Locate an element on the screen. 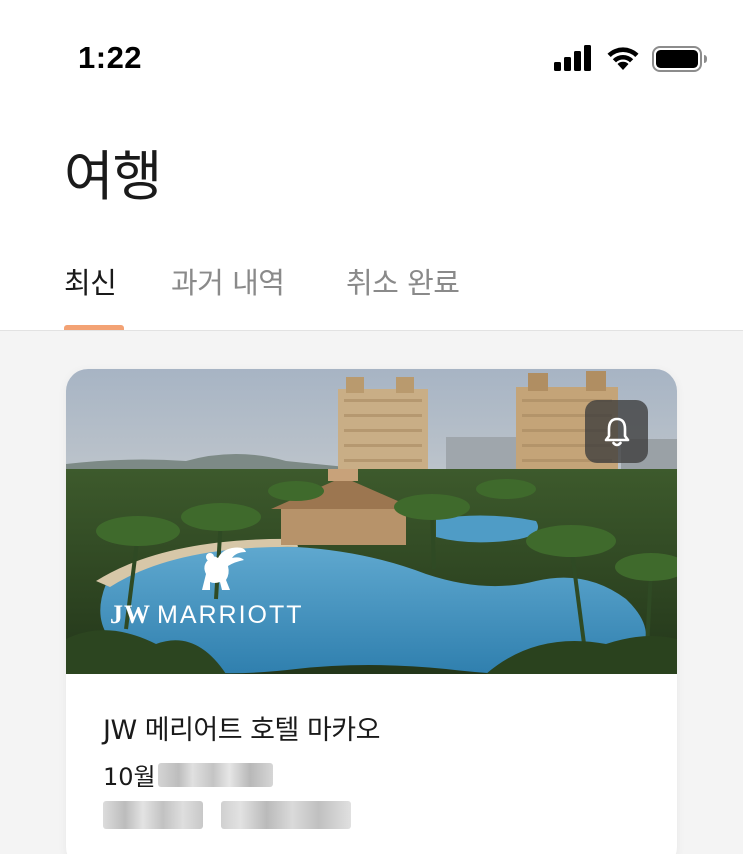  logo-brand-text: MARRIOTT is located at coordinates (230, 615).